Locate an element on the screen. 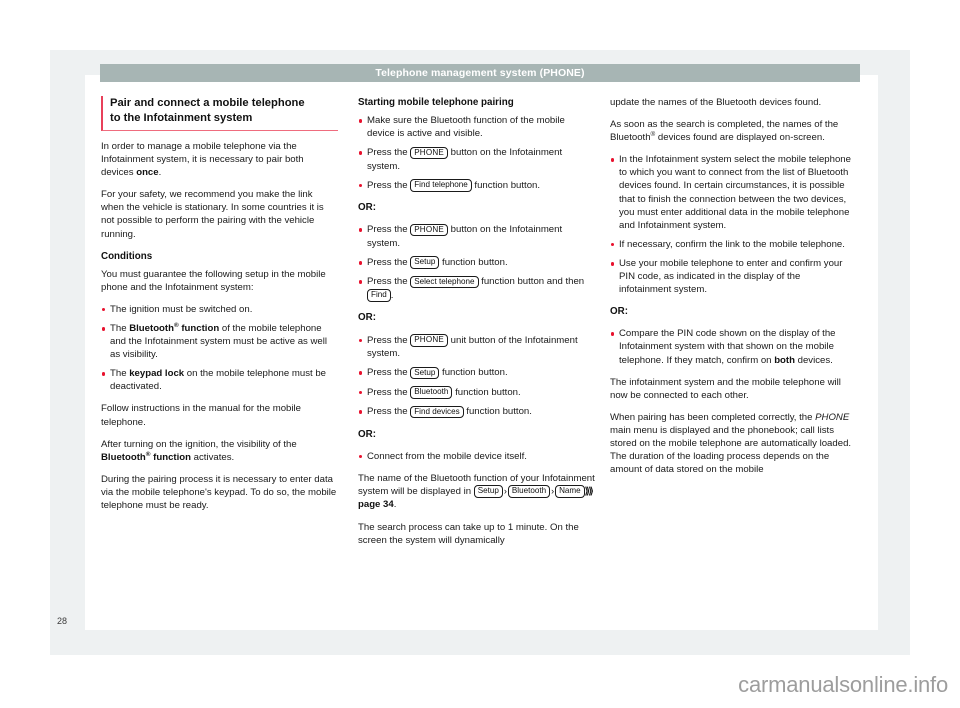 The width and height of the screenshot is (960, 708). intro-emphasis: once is located at coordinates (147, 173).